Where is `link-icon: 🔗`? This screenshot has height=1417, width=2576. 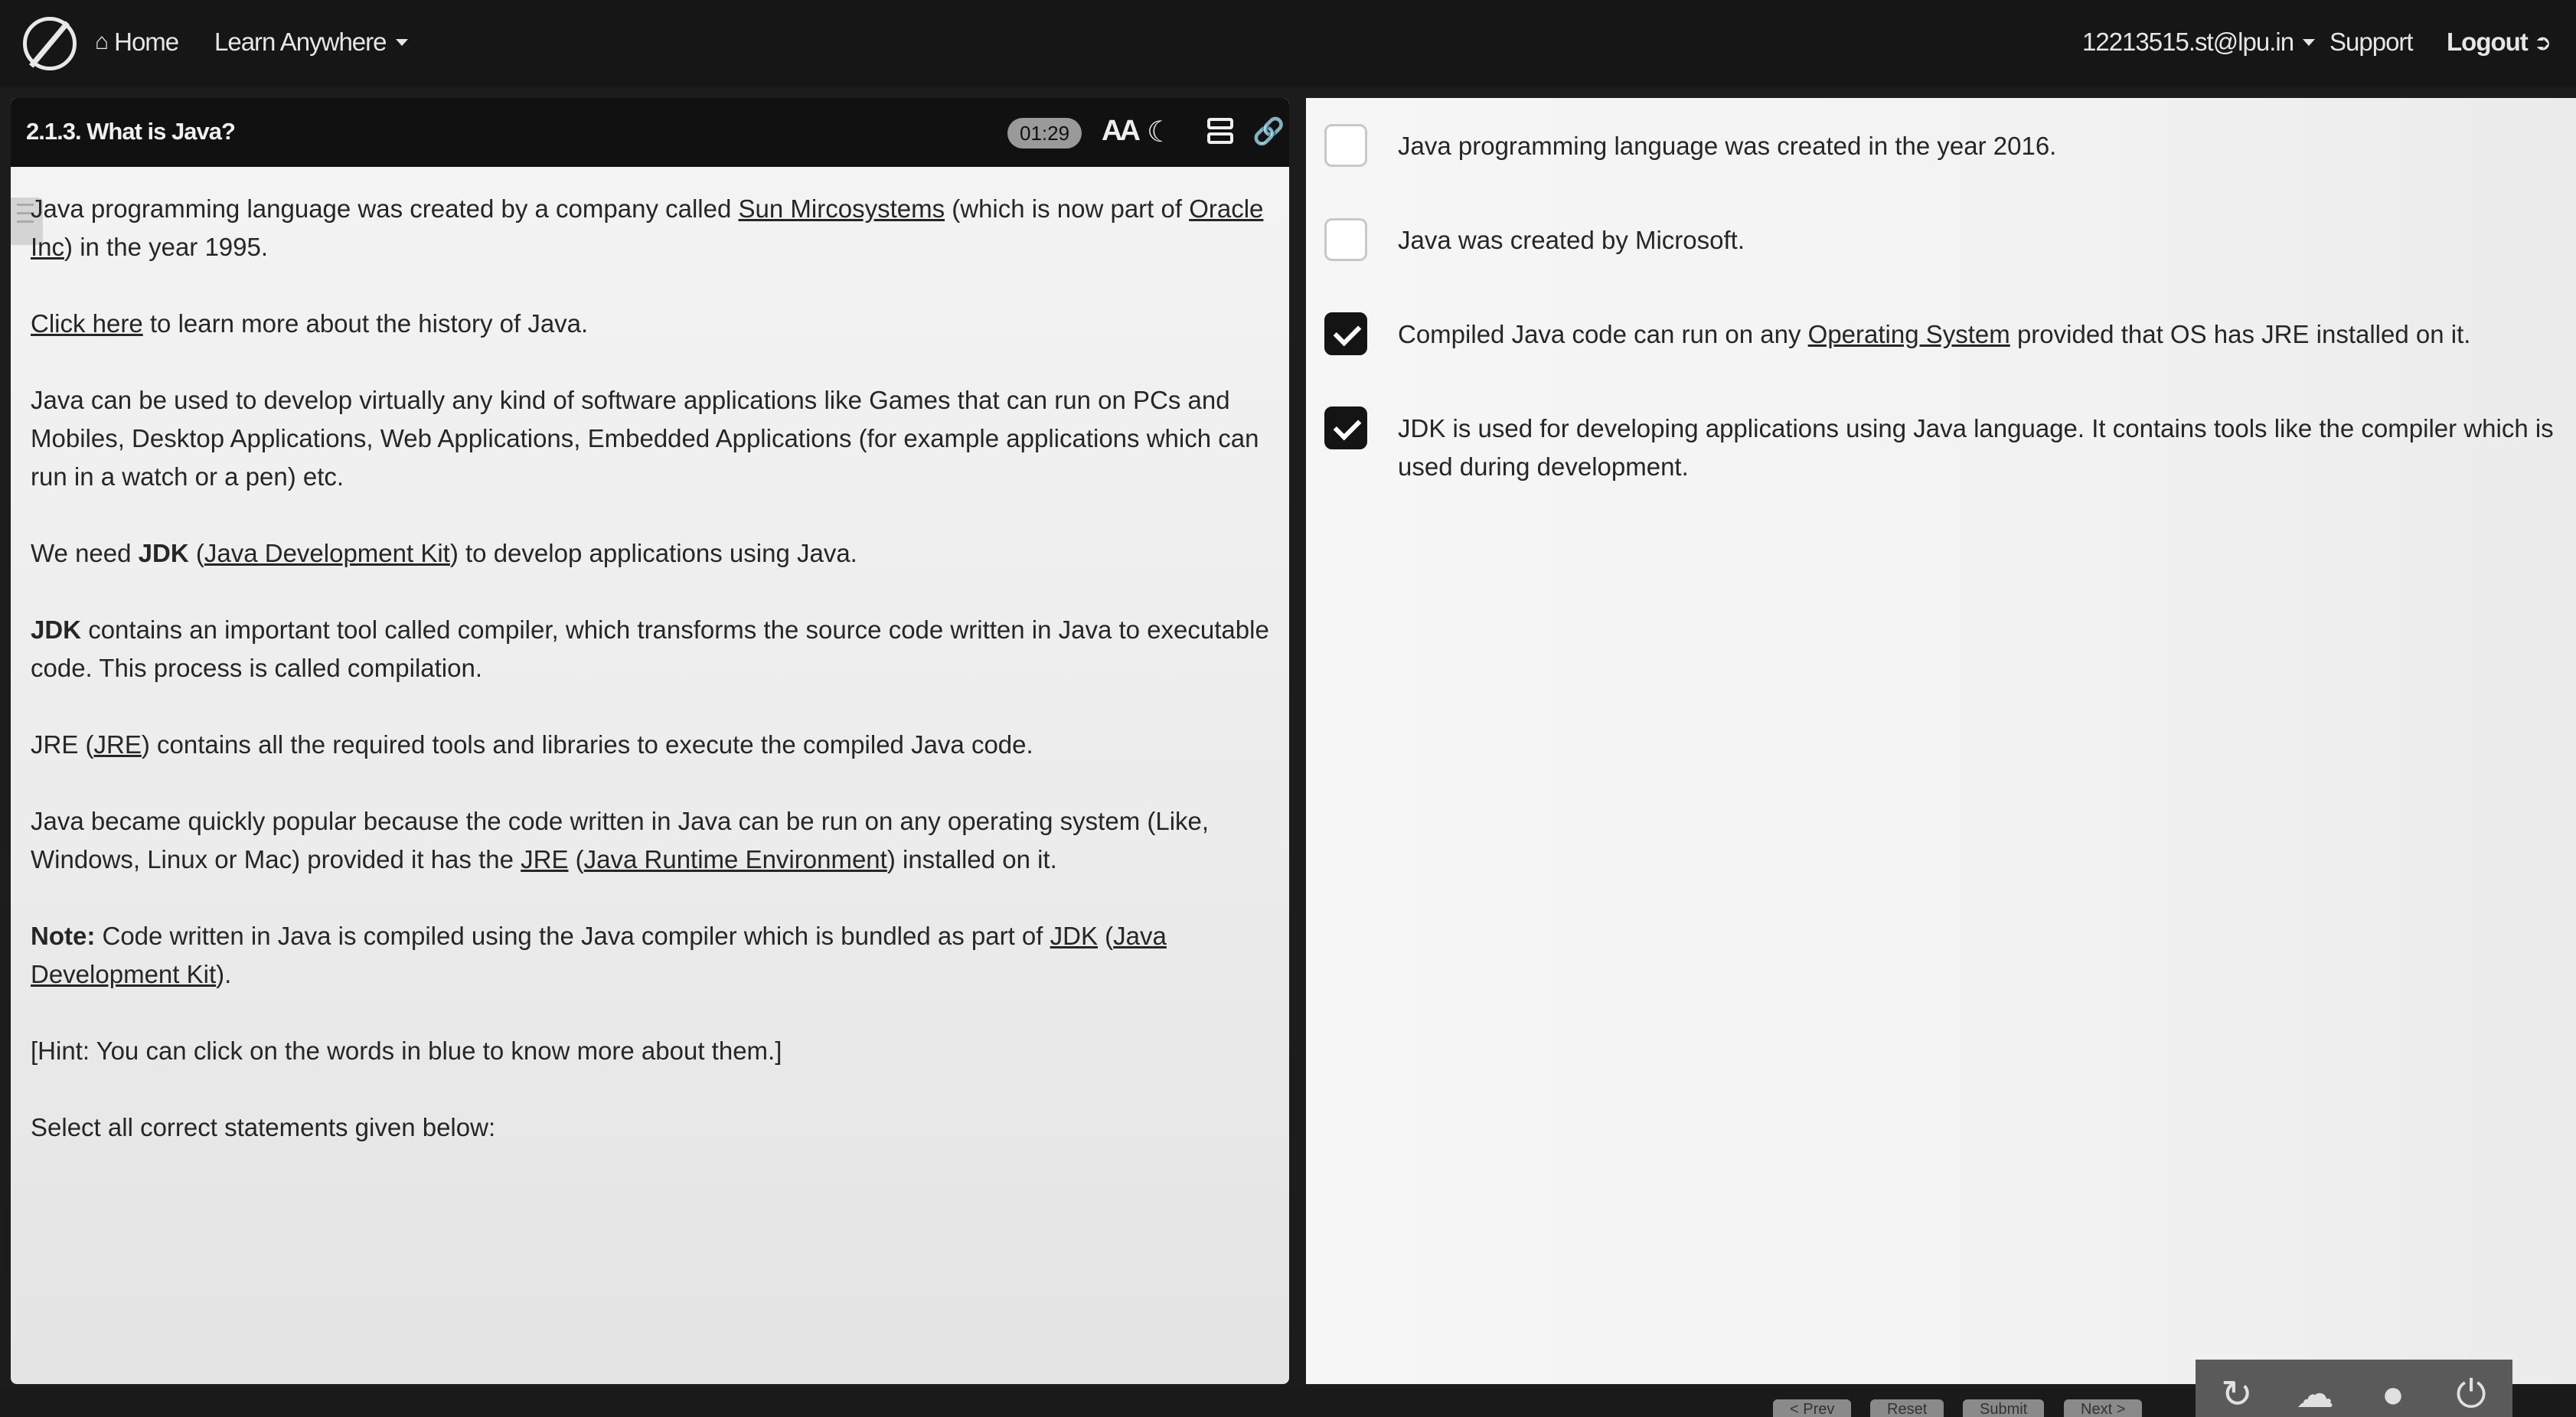 link-icon: 🔗 is located at coordinates (1268, 131).